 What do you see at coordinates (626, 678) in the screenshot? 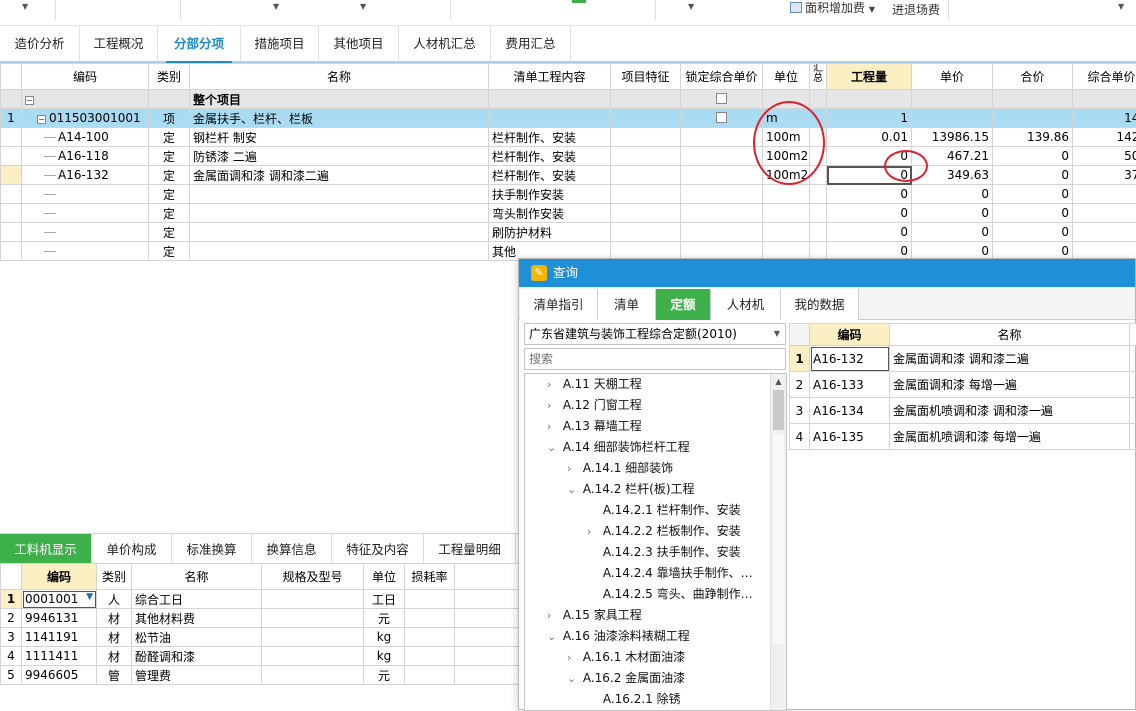
I see `tree-node: ⌄ A.16.2 金属面油漆` at bounding box center [626, 678].